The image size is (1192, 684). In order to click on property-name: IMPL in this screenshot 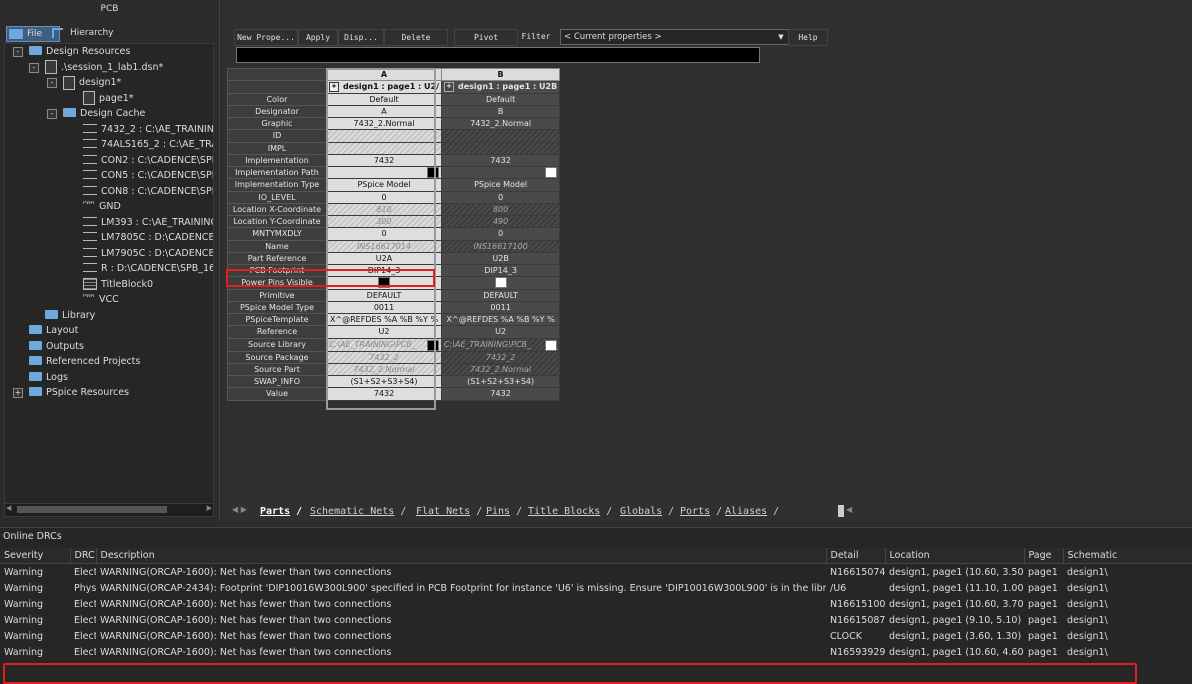, I will do `click(277, 148)`.